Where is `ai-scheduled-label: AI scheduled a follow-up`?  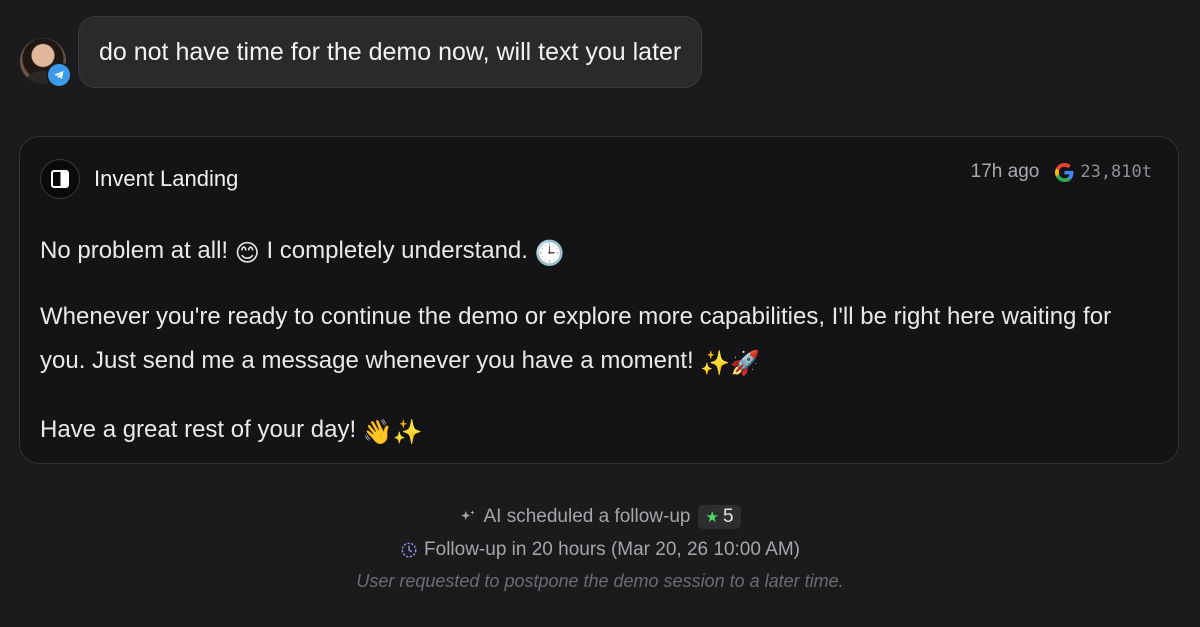 ai-scheduled-label: AI scheduled a follow-up is located at coordinates (587, 516).